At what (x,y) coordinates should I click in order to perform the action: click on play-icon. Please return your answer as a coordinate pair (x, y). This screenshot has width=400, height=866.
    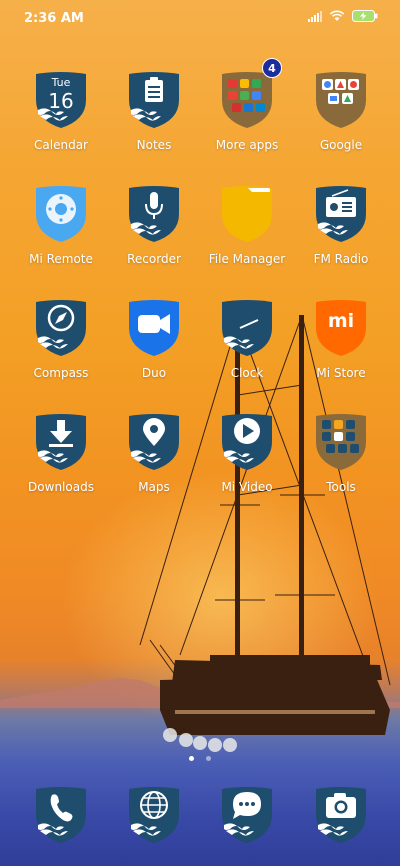
    Looking at the image, I should click on (247, 442).